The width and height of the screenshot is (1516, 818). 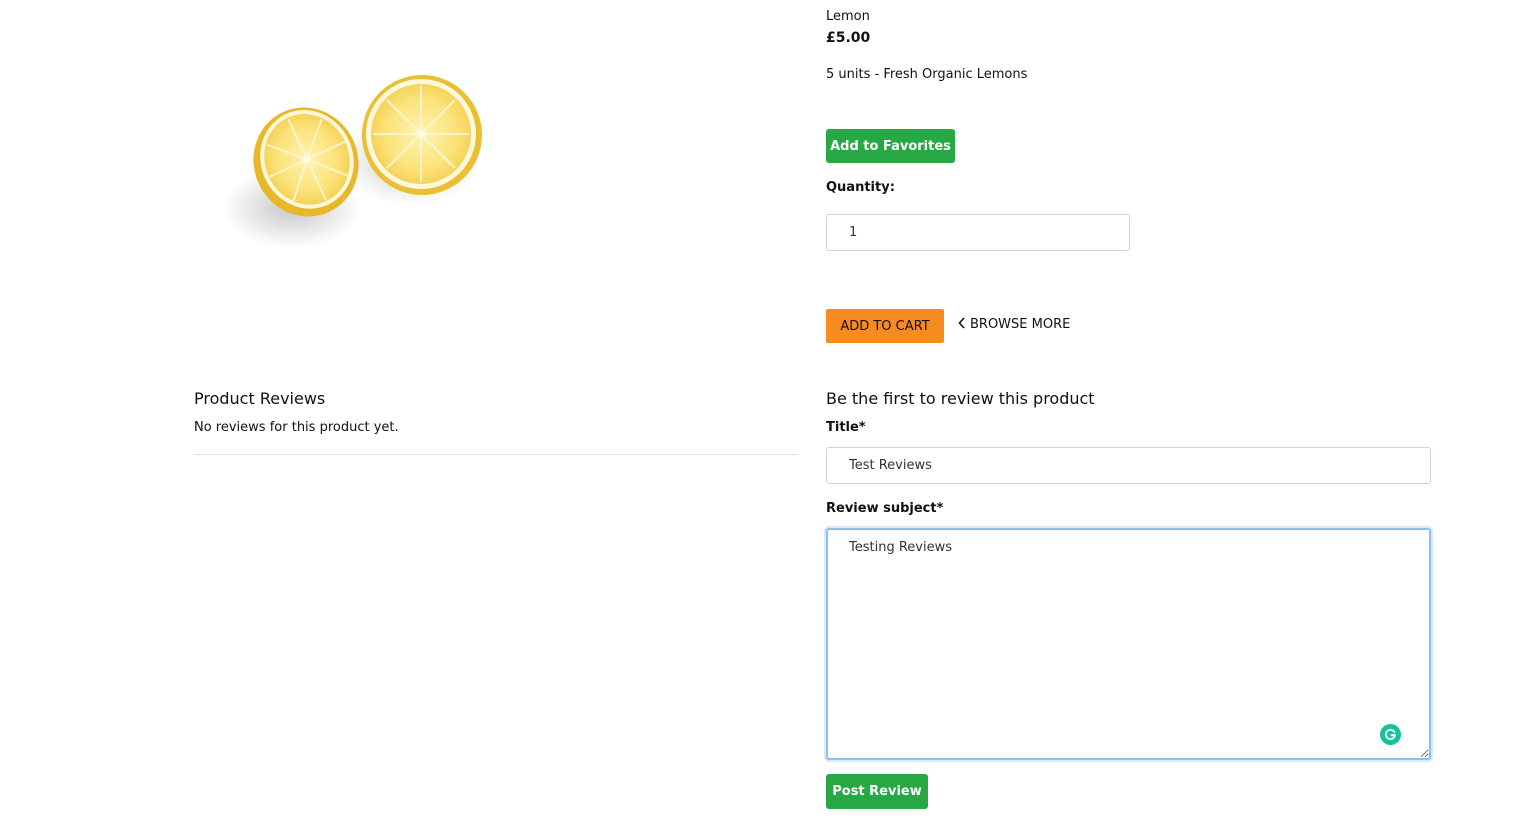 I want to click on browse-more-label: BROWSE MORE, so click(x=1020, y=324).